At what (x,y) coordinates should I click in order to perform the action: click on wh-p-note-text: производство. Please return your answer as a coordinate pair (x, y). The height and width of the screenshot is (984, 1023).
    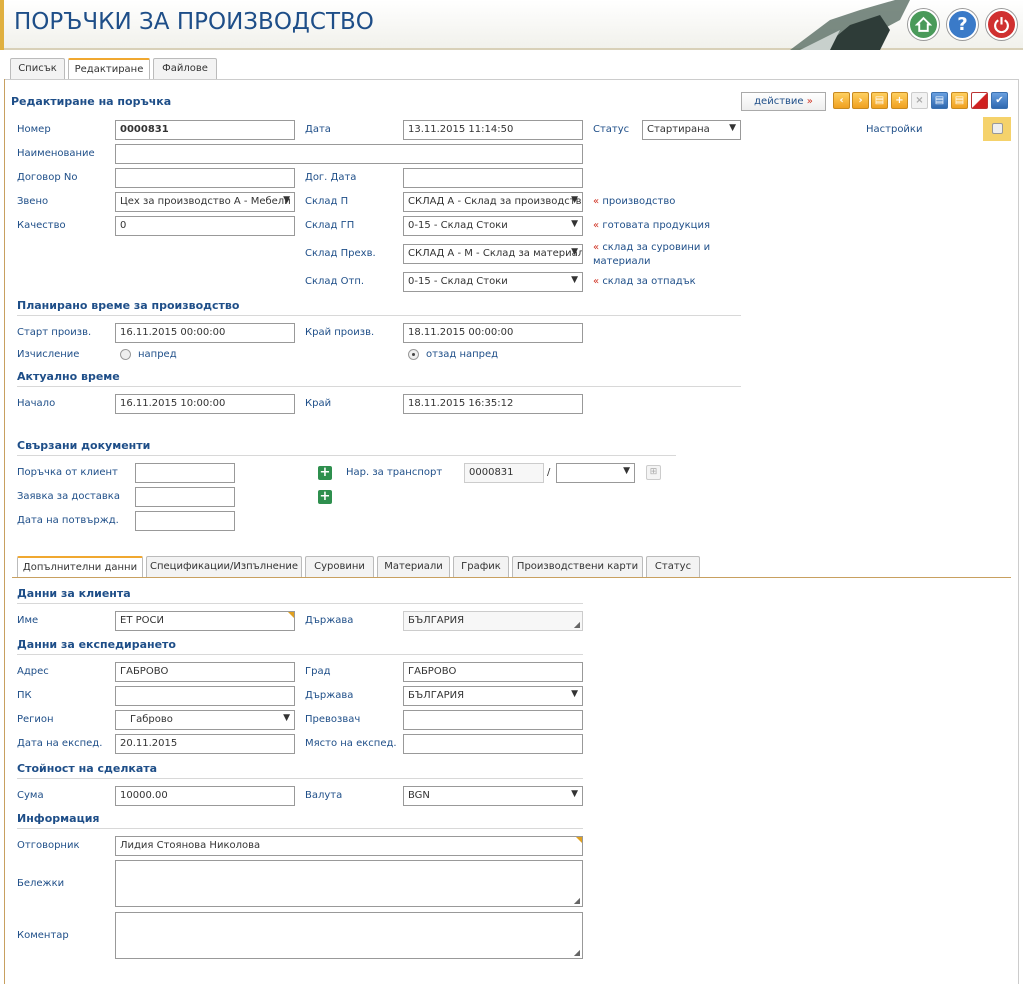
    Looking at the image, I should click on (639, 201).